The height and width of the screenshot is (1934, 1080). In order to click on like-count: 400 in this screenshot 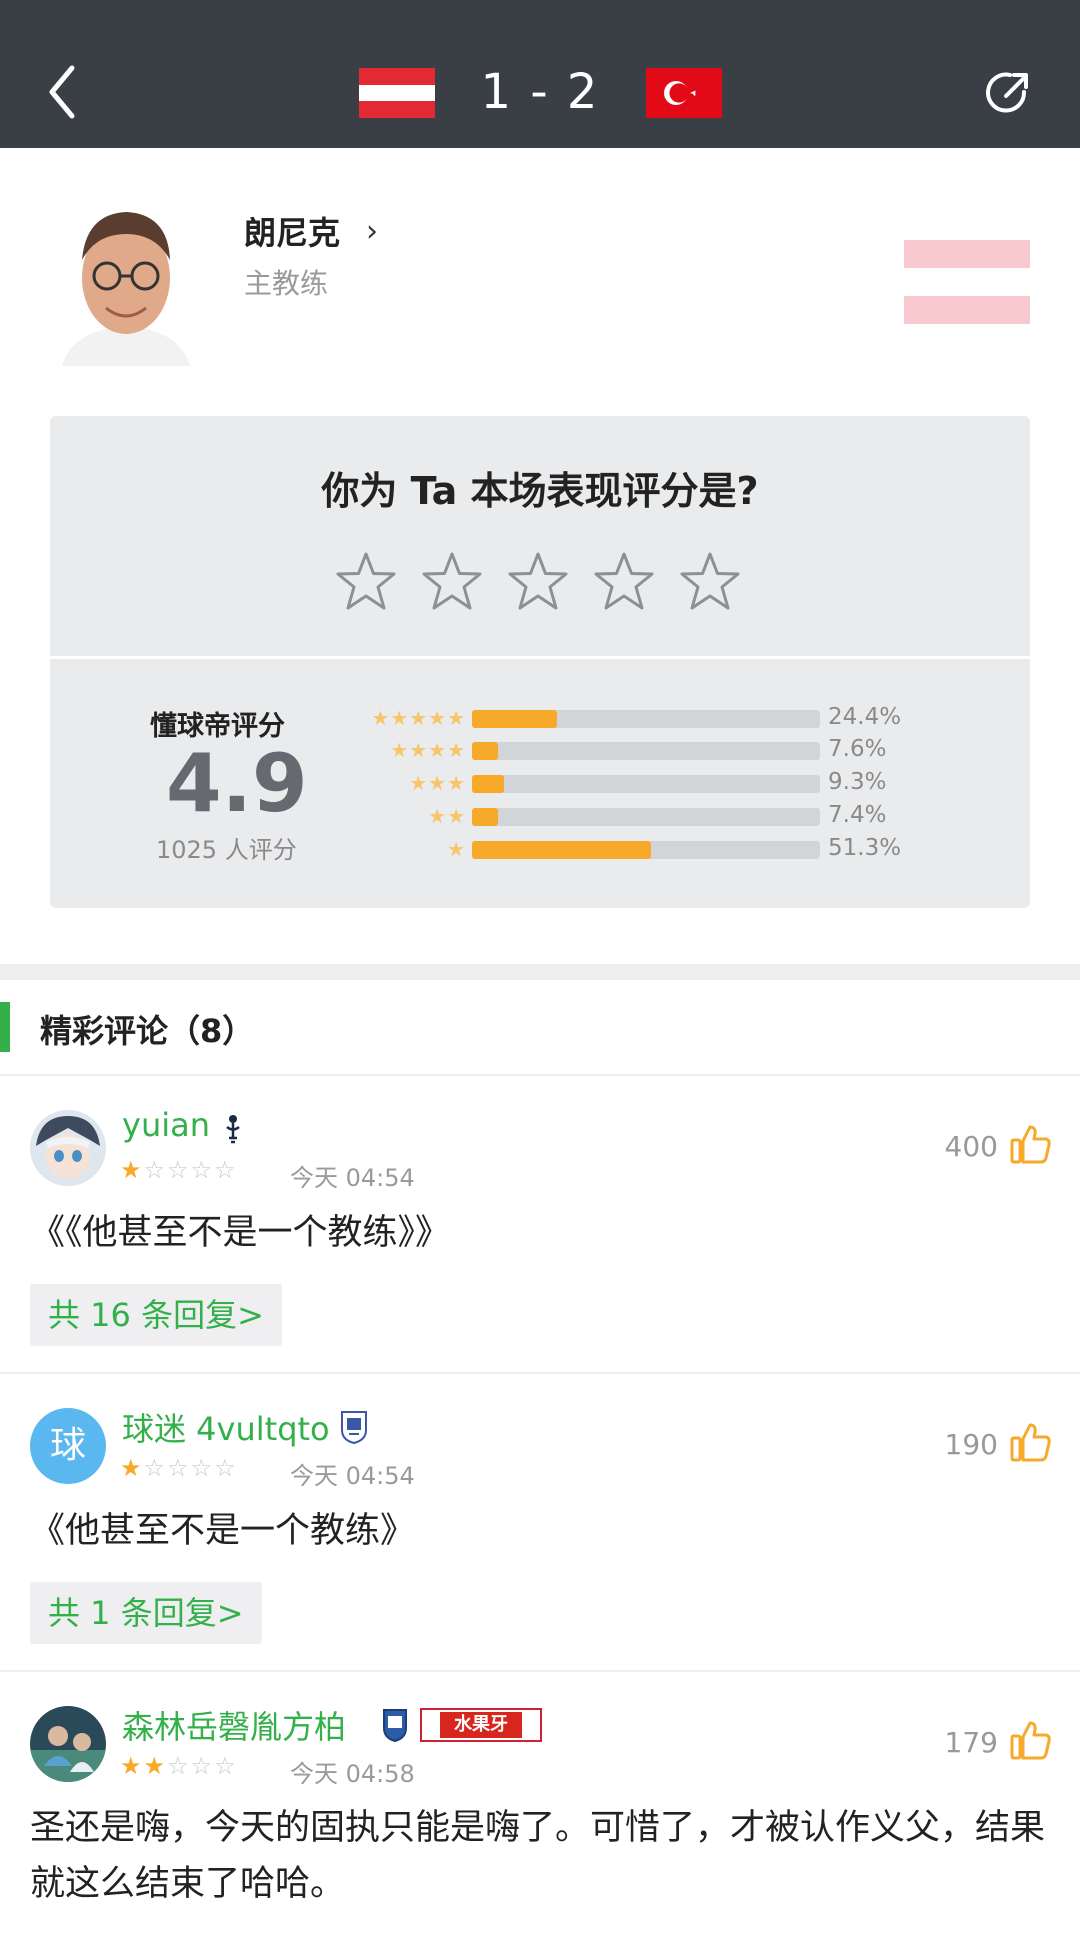, I will do `click(971, 1146)`.